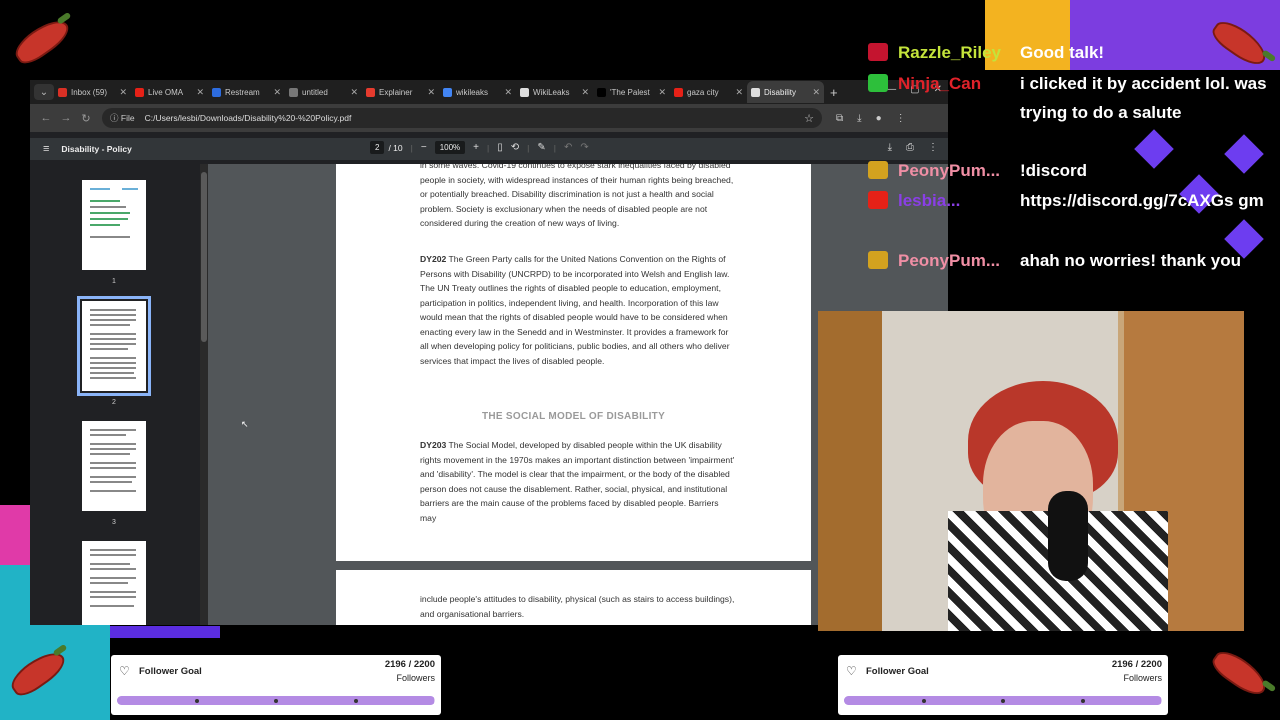 Image resolution: width=1280 pixels, height=720 pixels. What do you see at coordinates (1054, 170) in the screenshot?
I see `chat-text: !discord` at bounding box center [1054, 170].